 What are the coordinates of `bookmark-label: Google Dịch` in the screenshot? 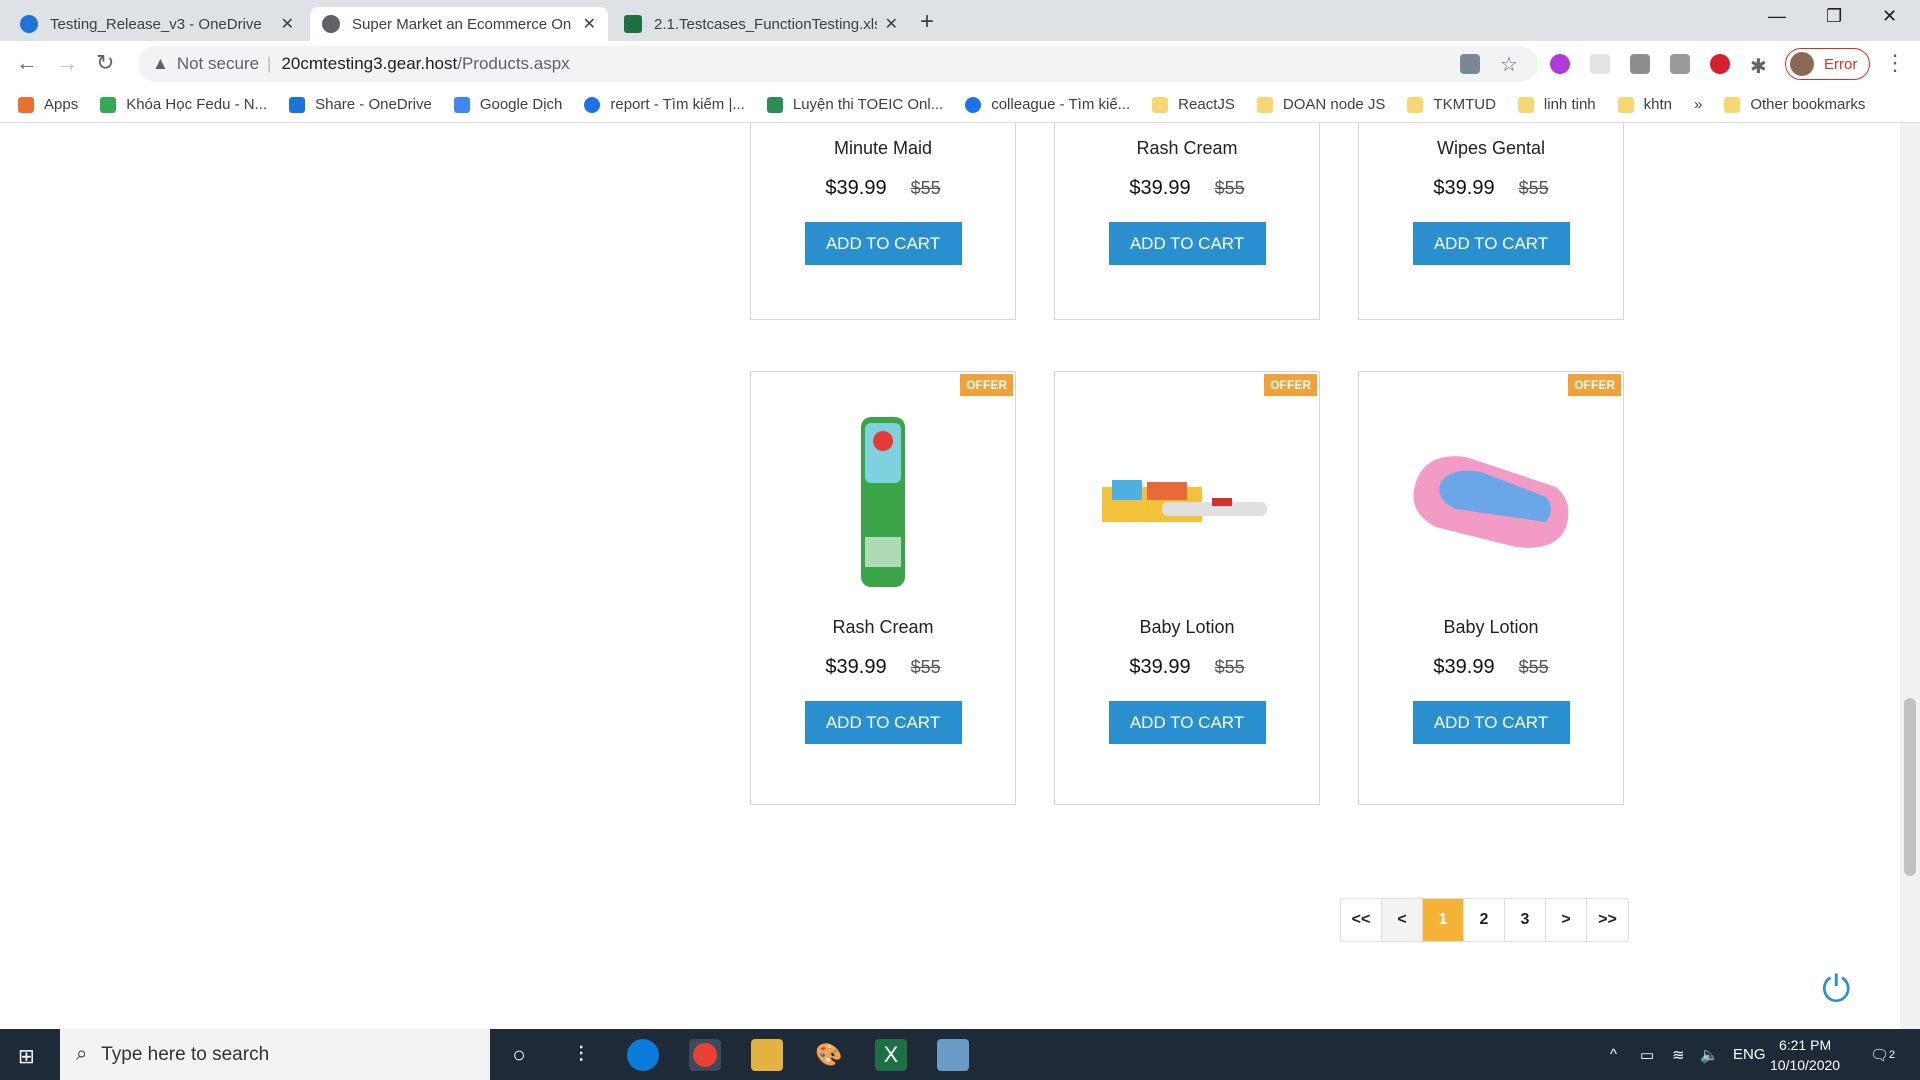 It's located at (521, 104).